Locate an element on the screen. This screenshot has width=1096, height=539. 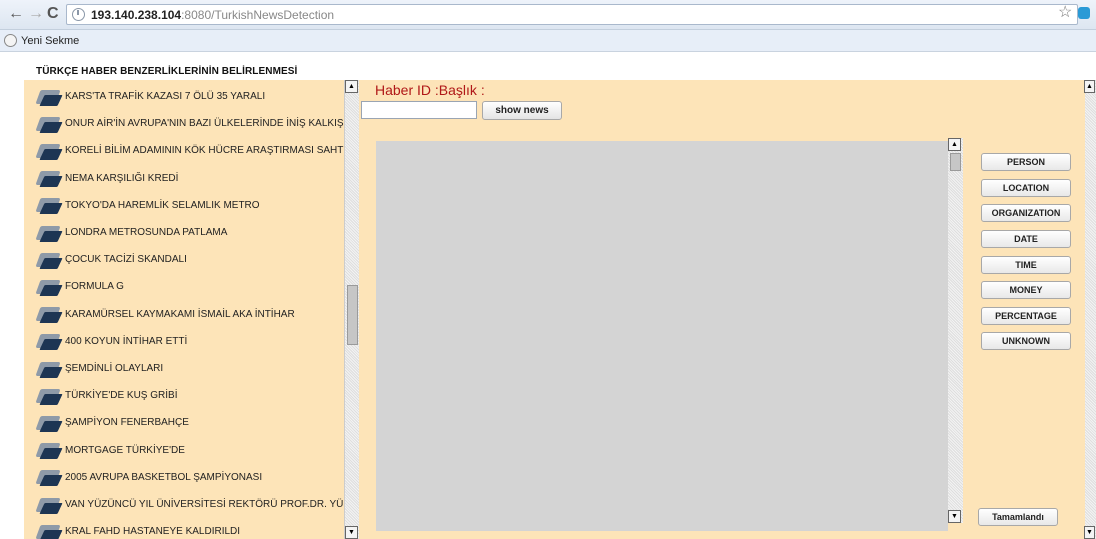
news-list-item: ŞAMPİYON FENERBAHÇE is located at coordinates (112, 422).